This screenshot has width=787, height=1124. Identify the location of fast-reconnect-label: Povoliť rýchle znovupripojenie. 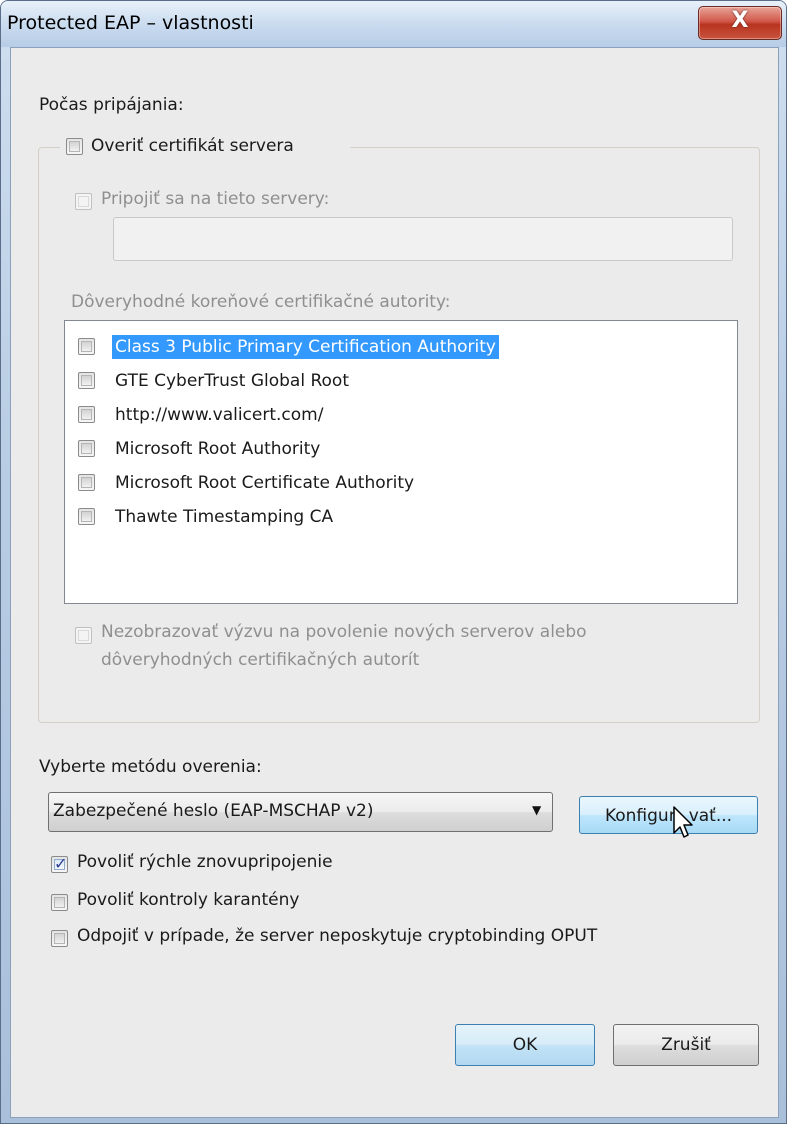
(205, 862).